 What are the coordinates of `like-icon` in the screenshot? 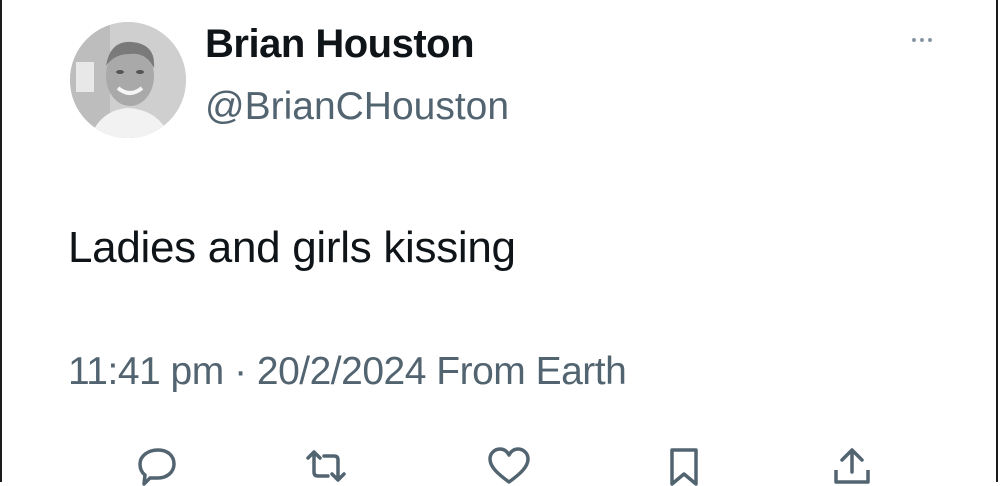 It's located at (510, 462).